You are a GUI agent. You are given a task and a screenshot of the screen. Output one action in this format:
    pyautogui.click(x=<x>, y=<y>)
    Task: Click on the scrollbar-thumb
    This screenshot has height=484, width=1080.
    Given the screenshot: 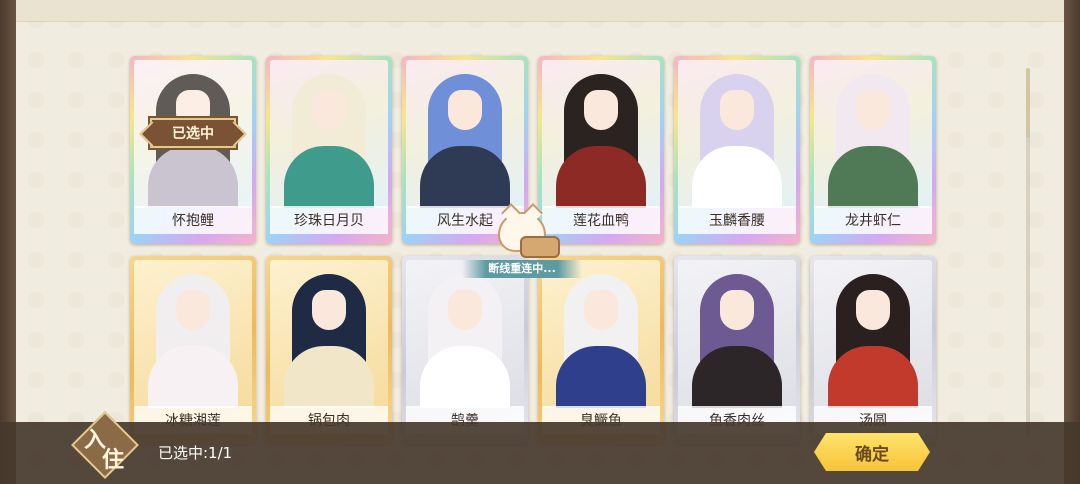 What is the action you would take?
    pyautogui.click(x=1028, y=103)
    